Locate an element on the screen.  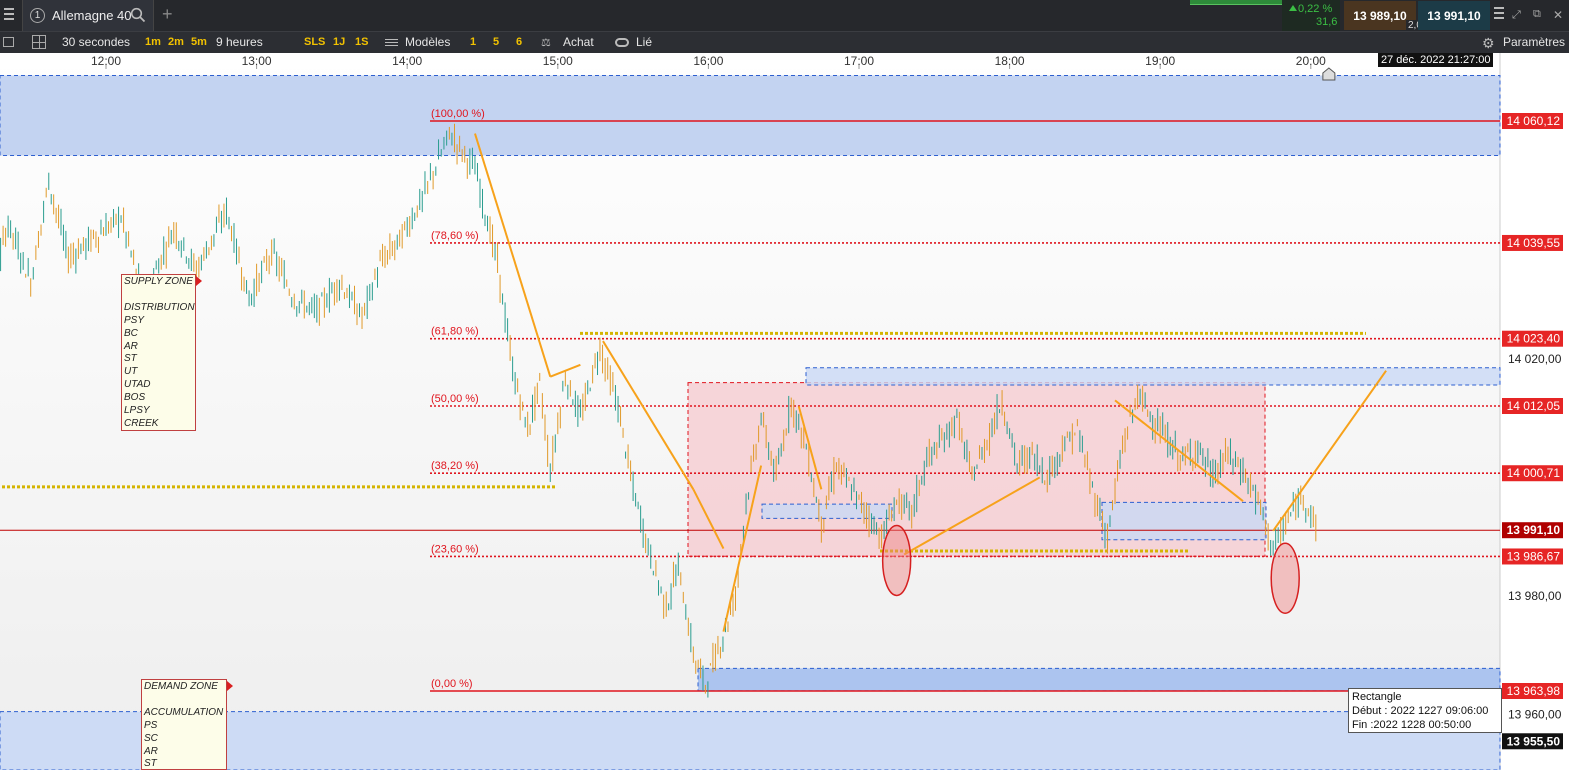
price-label: 14 039,55 is located at coordinates (1534, 243).